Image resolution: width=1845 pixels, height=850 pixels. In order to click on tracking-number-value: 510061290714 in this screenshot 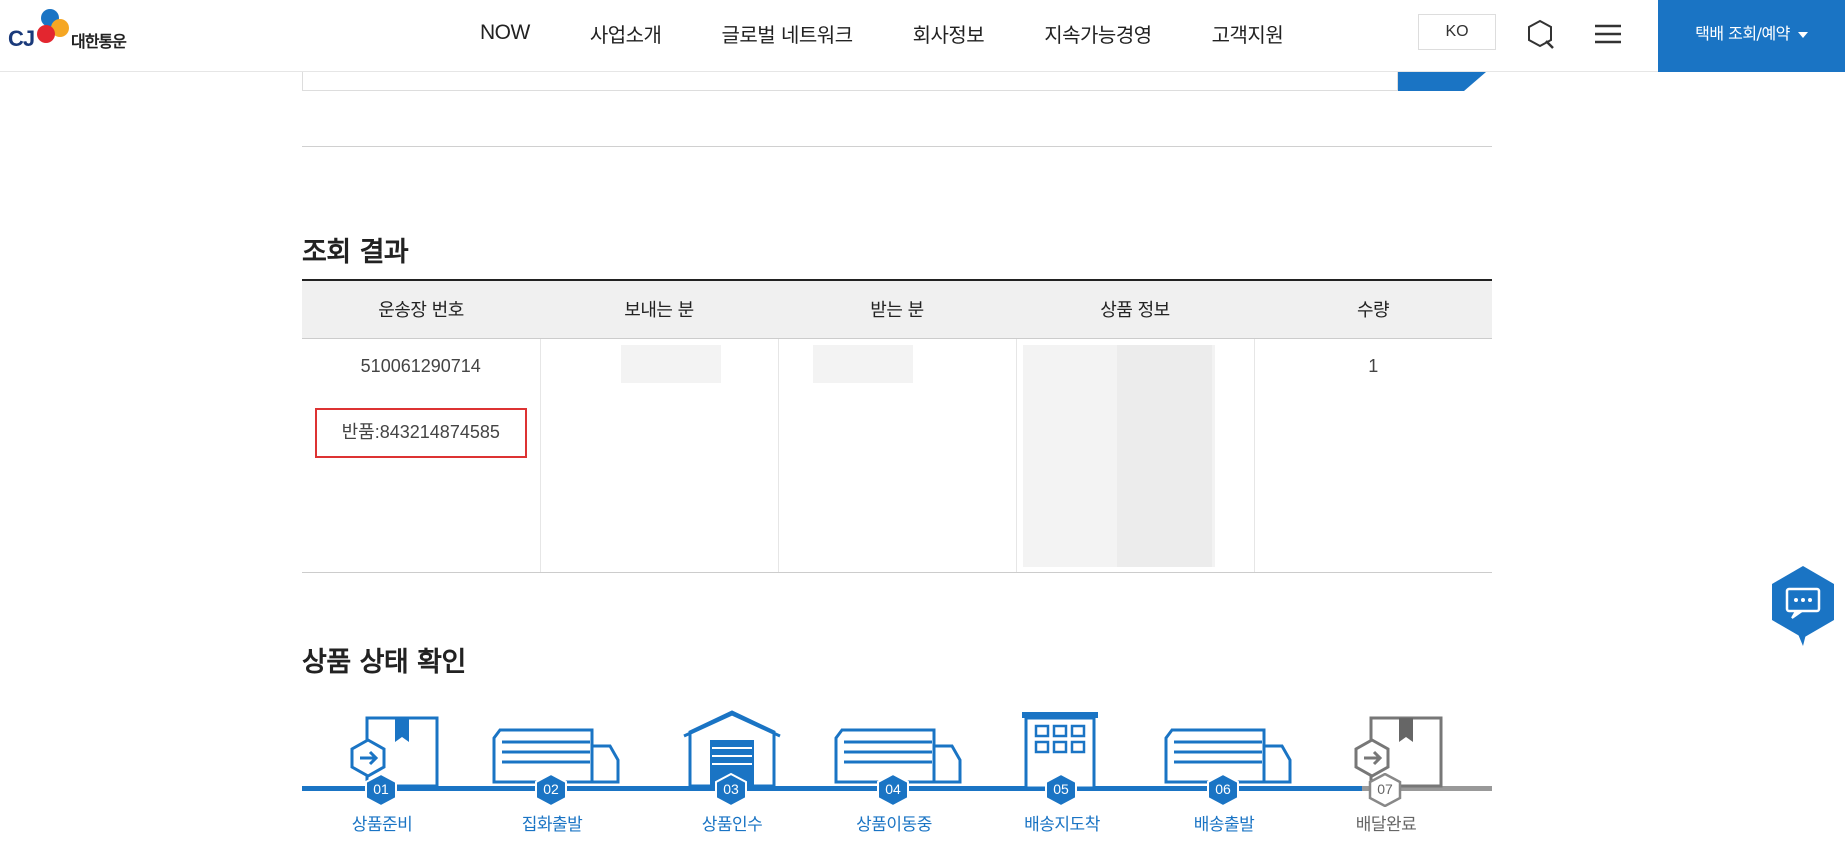, I will do `click(420, 365)`.